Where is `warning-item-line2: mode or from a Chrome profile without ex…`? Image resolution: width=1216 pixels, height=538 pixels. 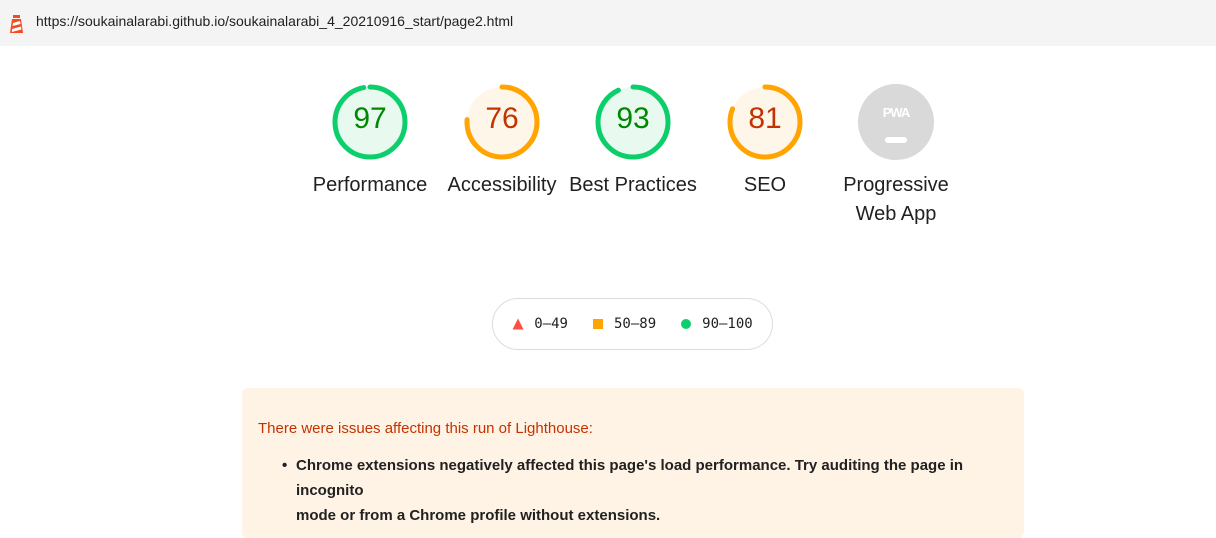
warning-item-line2: mode or from a Chrome profile without ex… is located at coordinates (478, 515).